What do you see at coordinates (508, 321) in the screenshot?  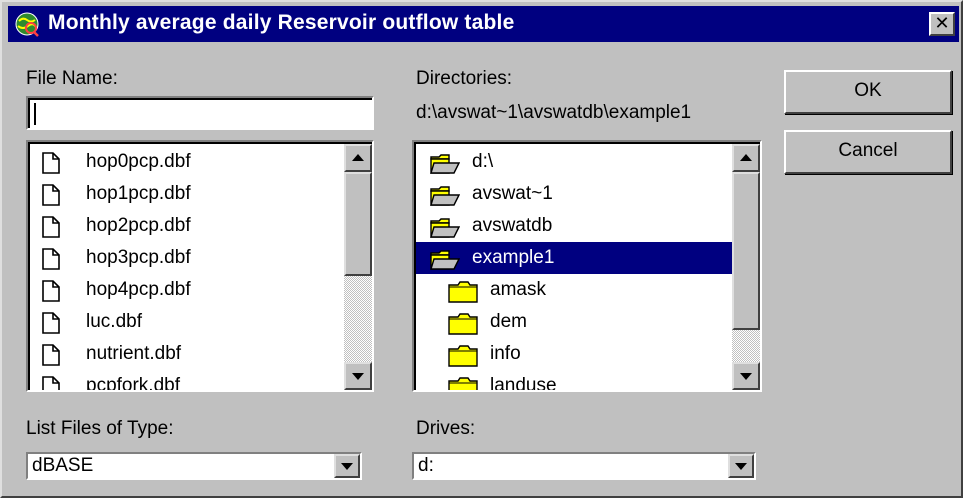 I see `directory-item-label: dem` at bounding box center [508, 321].